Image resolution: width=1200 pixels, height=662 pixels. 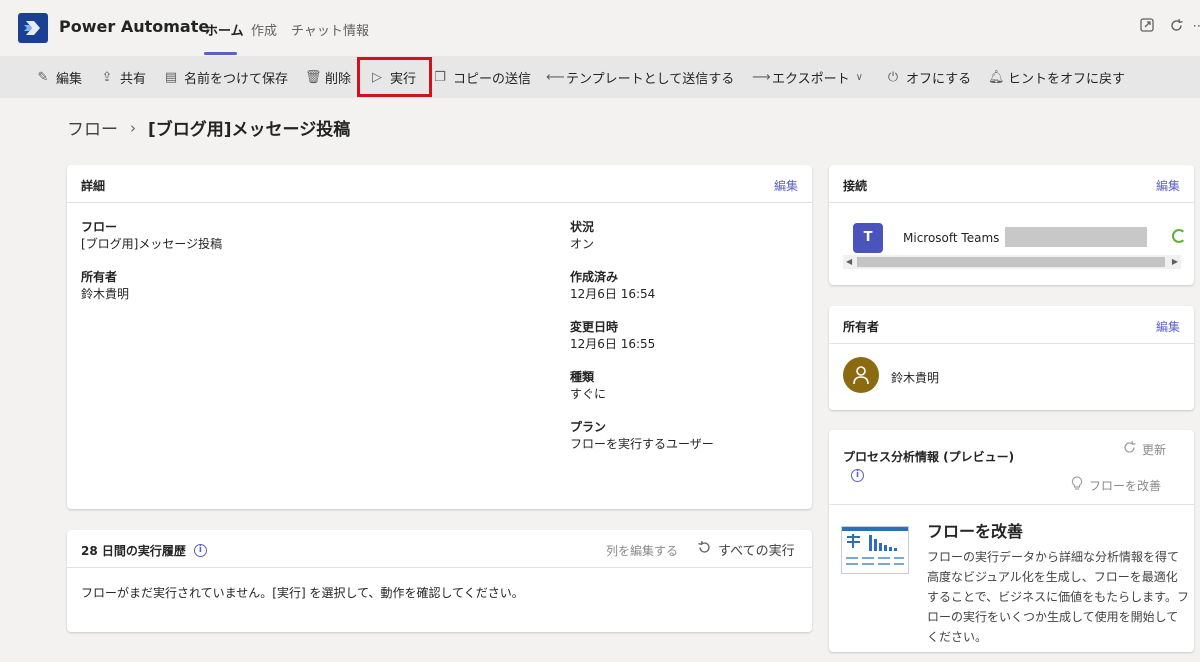 I want to click on scroll-left-icon: ◀, so click(x=849, y=262).